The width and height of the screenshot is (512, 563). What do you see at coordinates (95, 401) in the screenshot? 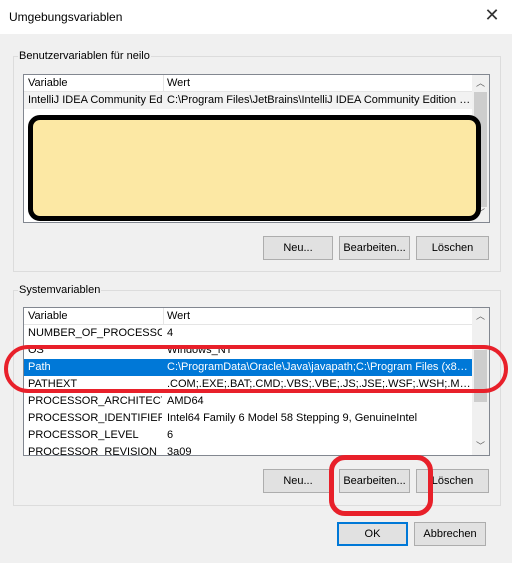
I see `variable-name: PROCESSOR_ARCHITECTURE` at bounding box center [95, 401].